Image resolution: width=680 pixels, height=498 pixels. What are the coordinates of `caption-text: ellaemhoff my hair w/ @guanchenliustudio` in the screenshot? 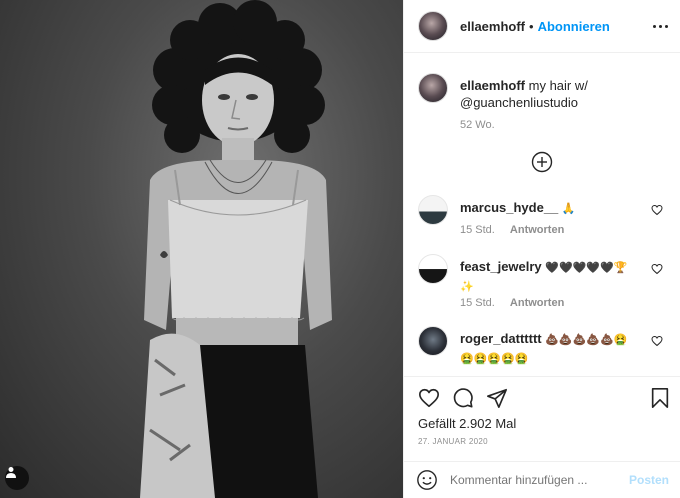 It's located at (560, 94).